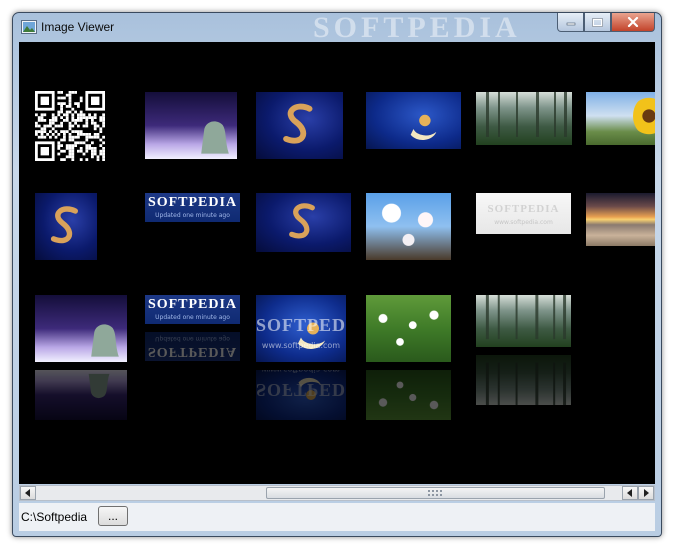 The image size is (682, 555). What do you see at coordinates (191, 125) in the screenshot?
I see `thumbnail-purple-sphinx-wallpaper` at bounding box center [191, 125].